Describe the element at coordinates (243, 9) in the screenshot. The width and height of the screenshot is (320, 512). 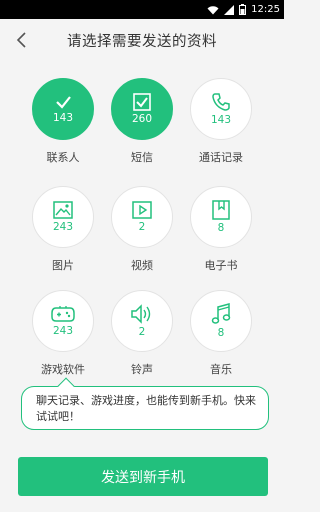
I see `battery-icon` at that location.